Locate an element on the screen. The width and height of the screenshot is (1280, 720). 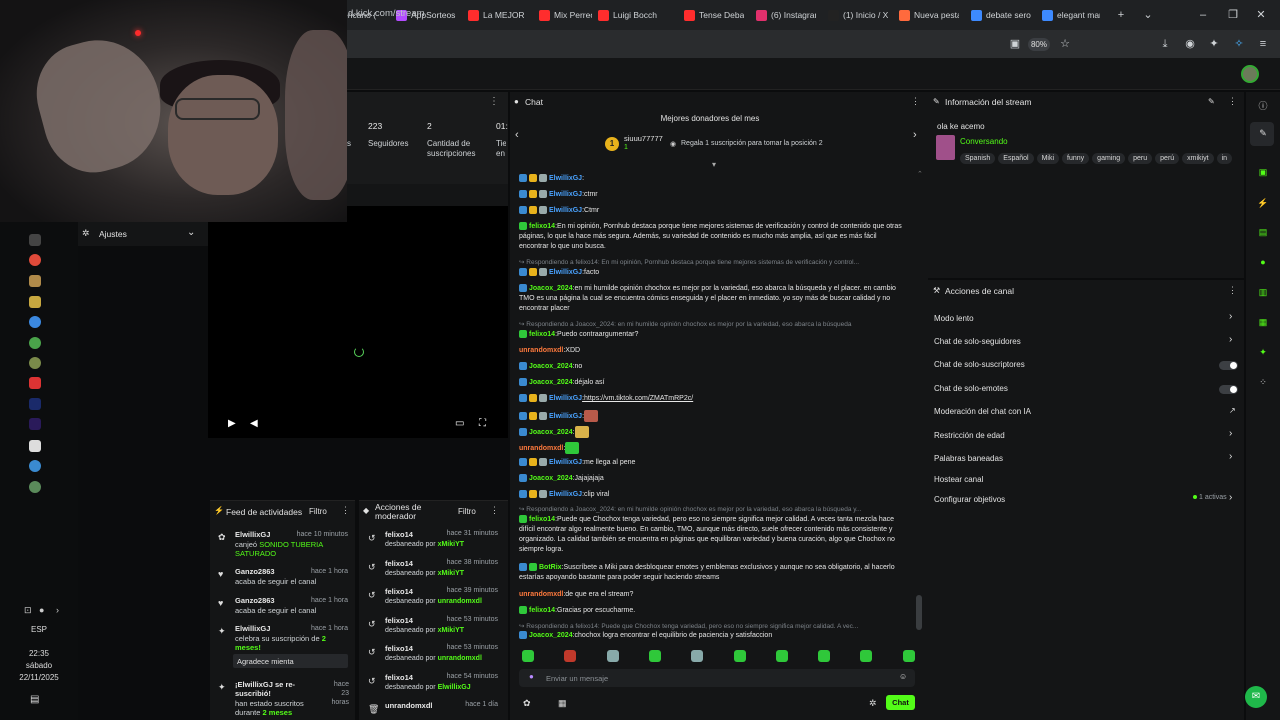
channel-action-item: Configurar objetivos is located at coordinates (969, 499).